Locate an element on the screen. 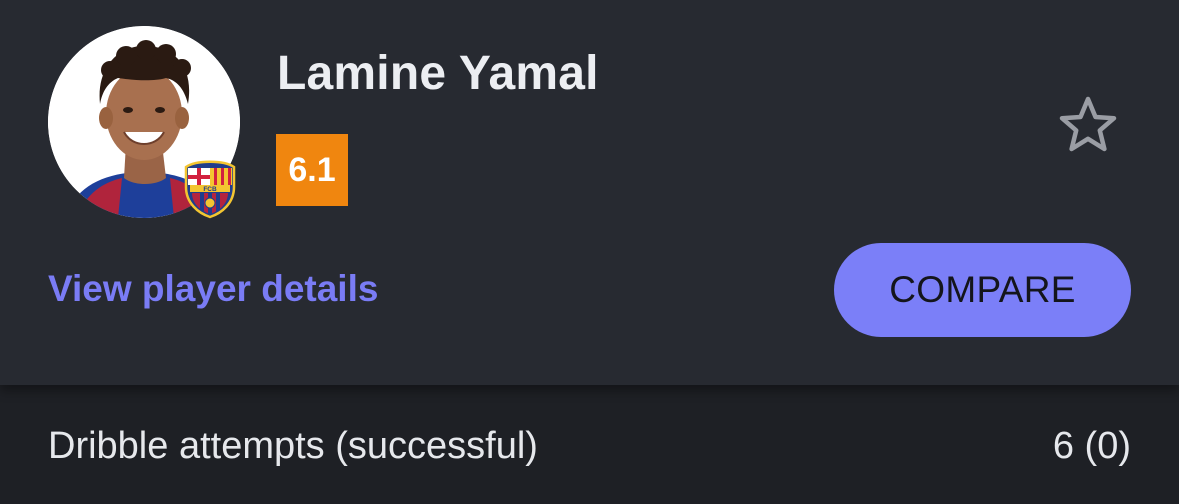  club-crest-icon: FCB is located at coordinates (210, 188).